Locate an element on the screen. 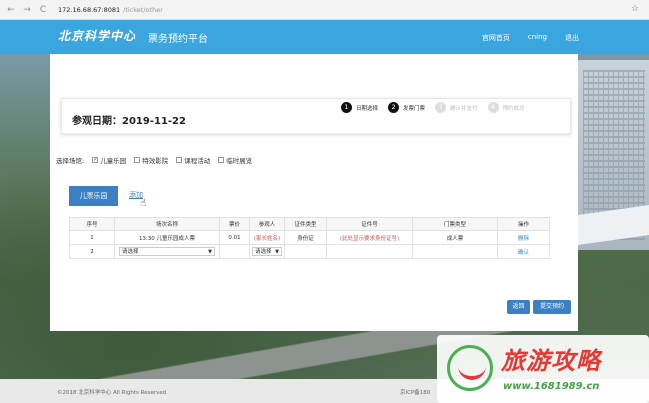 The image size is (649, 403). venue-option-temp-exhibit: 临时展览 is located at coordinates (235, 160).